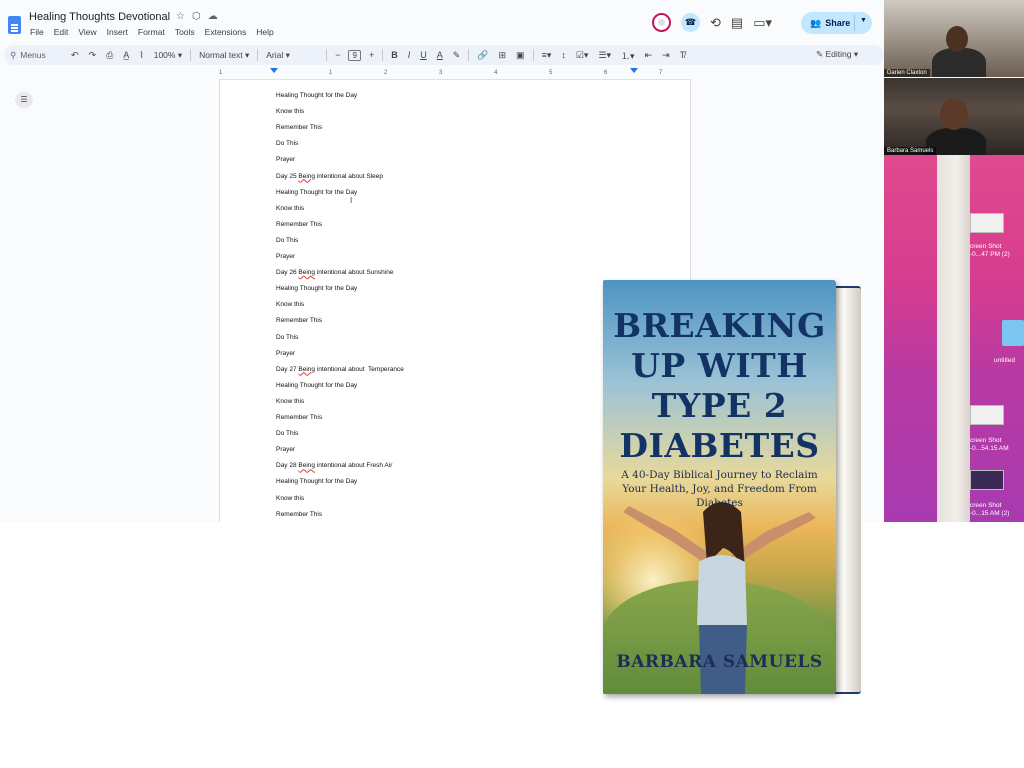  Describe the element at coordinates (109, 55) in the screenshot. I see `print-icon: ⎙` at that location.